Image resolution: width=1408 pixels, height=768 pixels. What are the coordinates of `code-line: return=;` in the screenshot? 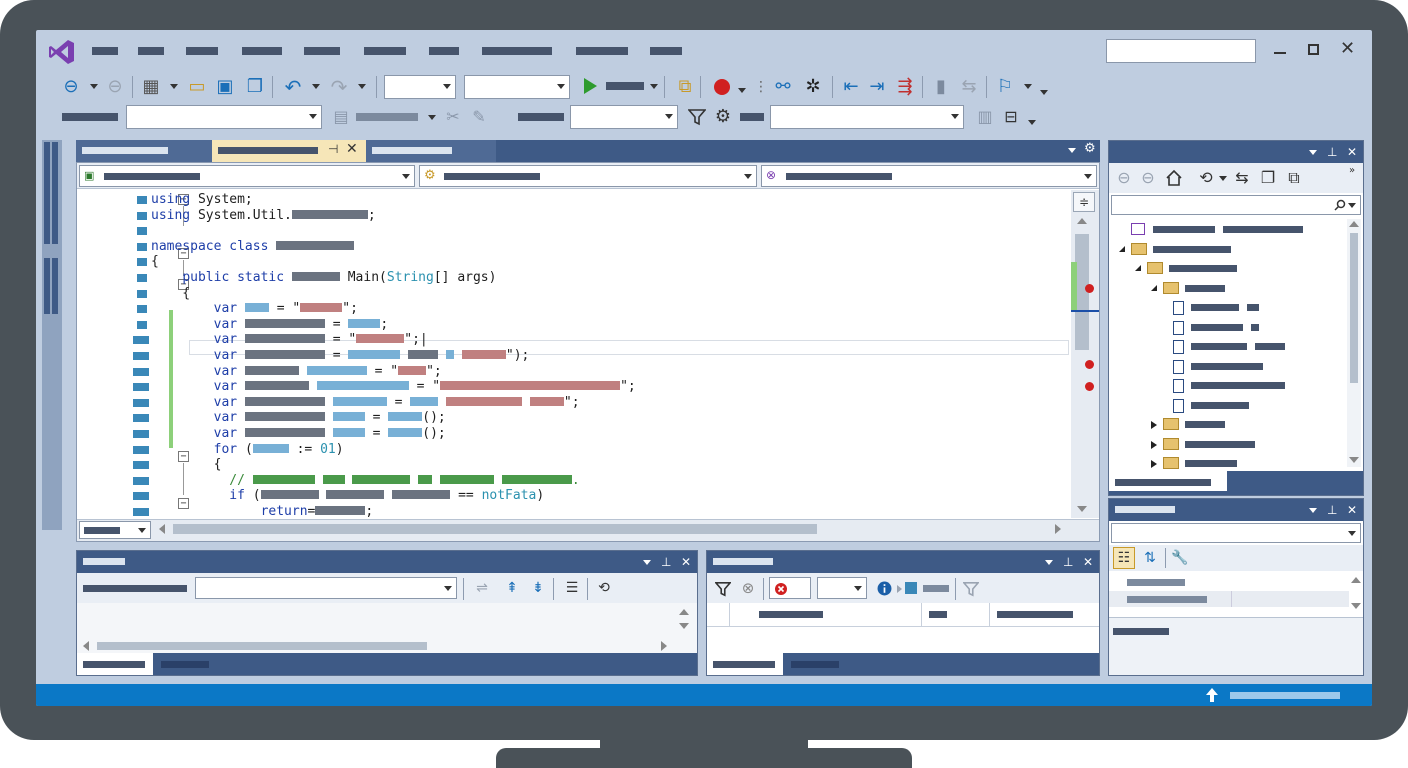 It's located at (393, 511).